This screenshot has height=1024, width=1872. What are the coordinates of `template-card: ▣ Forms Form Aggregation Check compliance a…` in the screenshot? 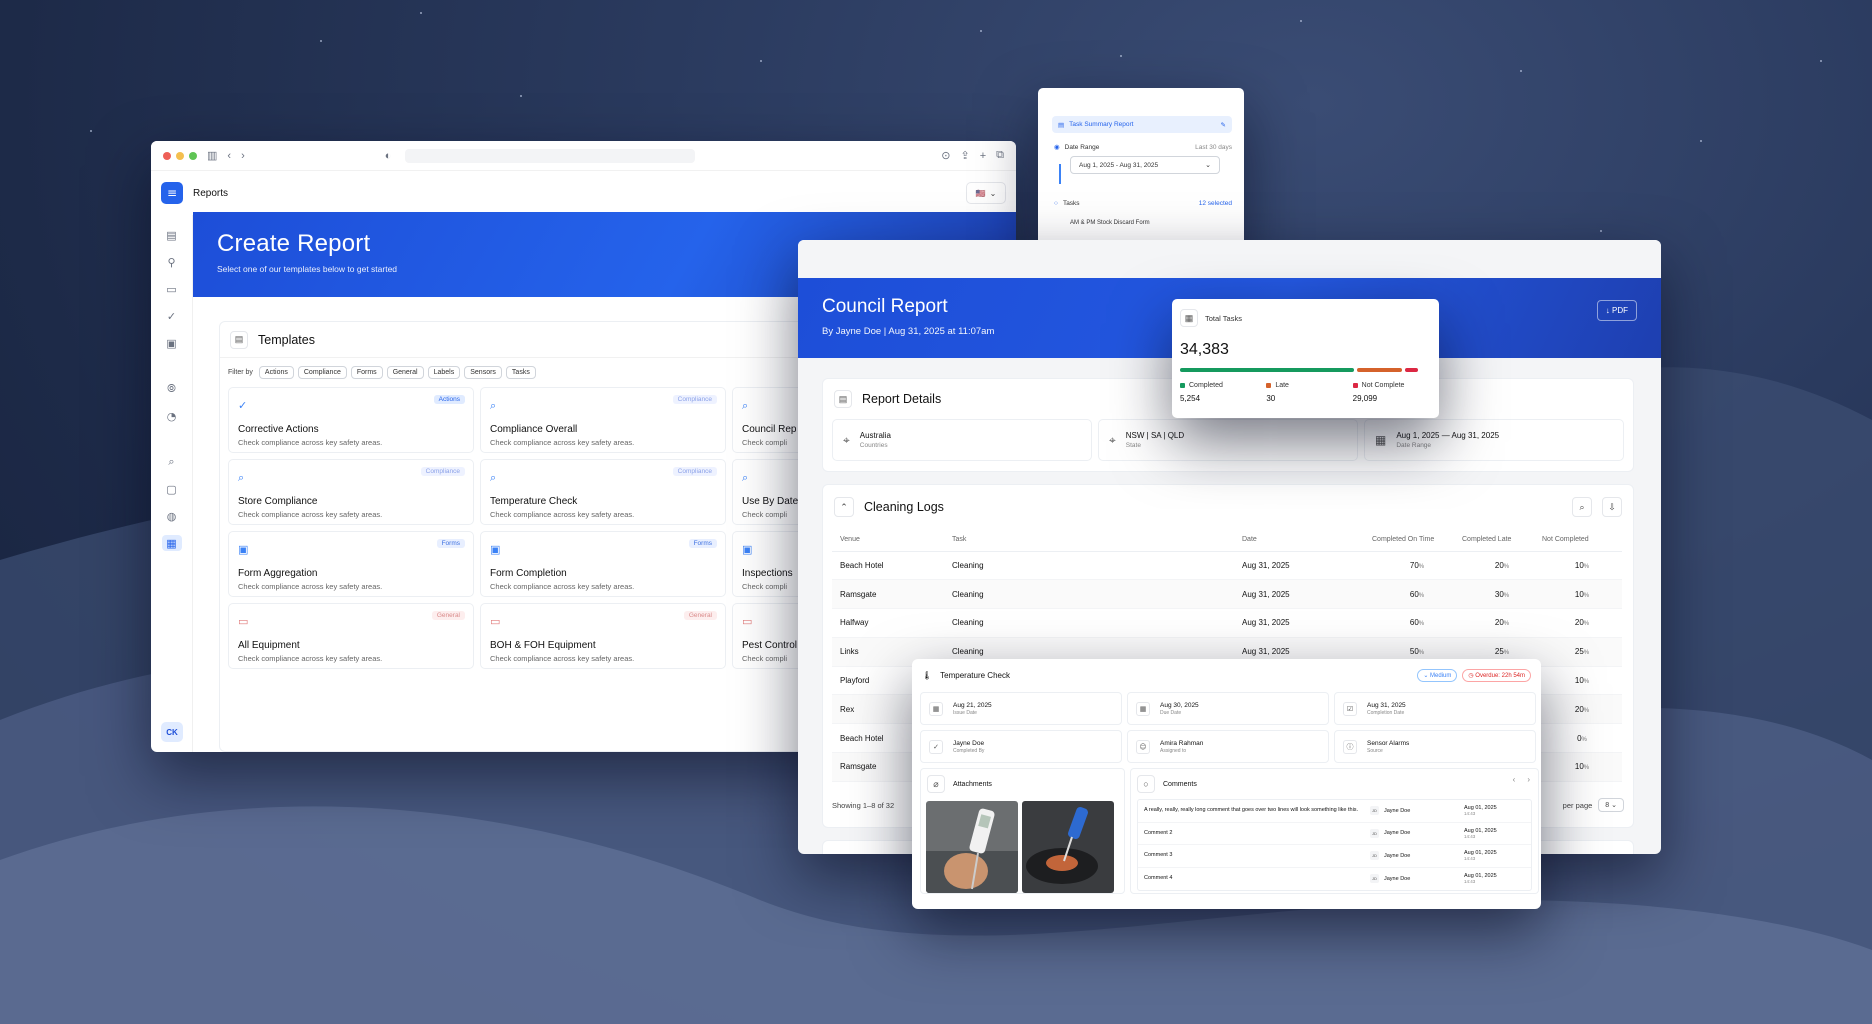 It's located at (351, 564).